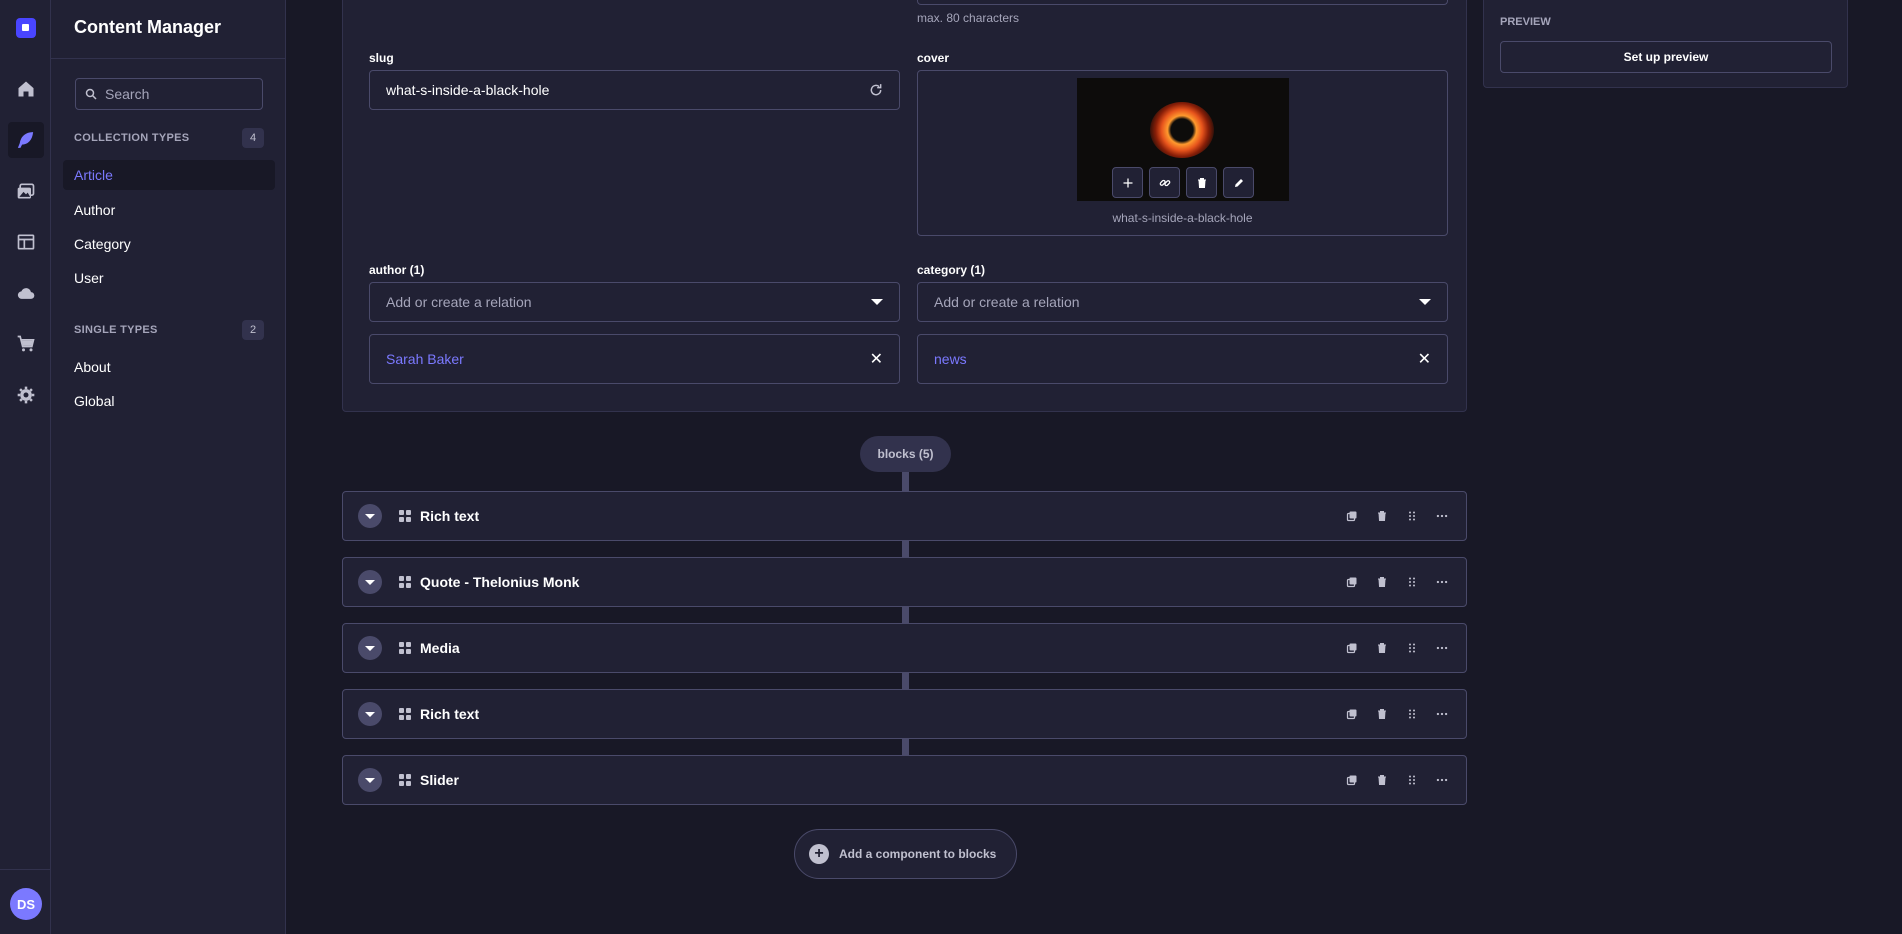 The height and width of the screenshot is (934, 1902). What do you see at coordinates (904, 648) in the screenshot?
I see `block-item: Media` at bounding box center [904, 648].